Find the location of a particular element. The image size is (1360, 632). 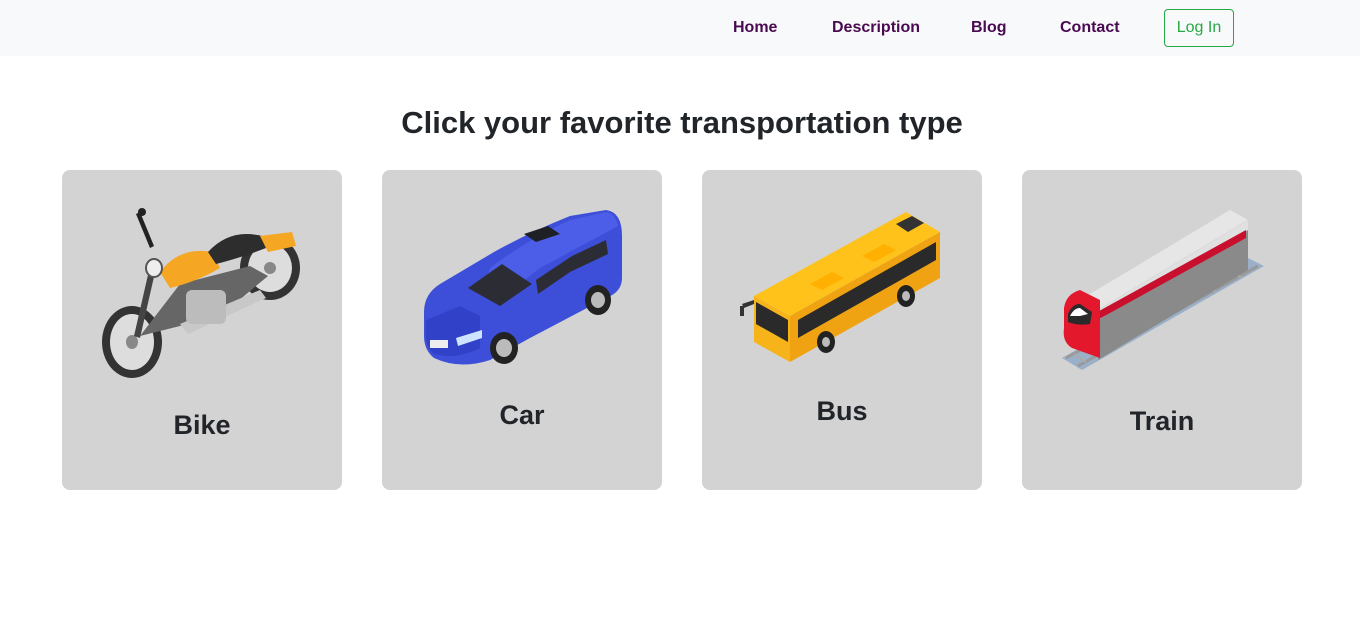

navbar: Home Description Blog Contact Log In is located at coordinates (680, 28).